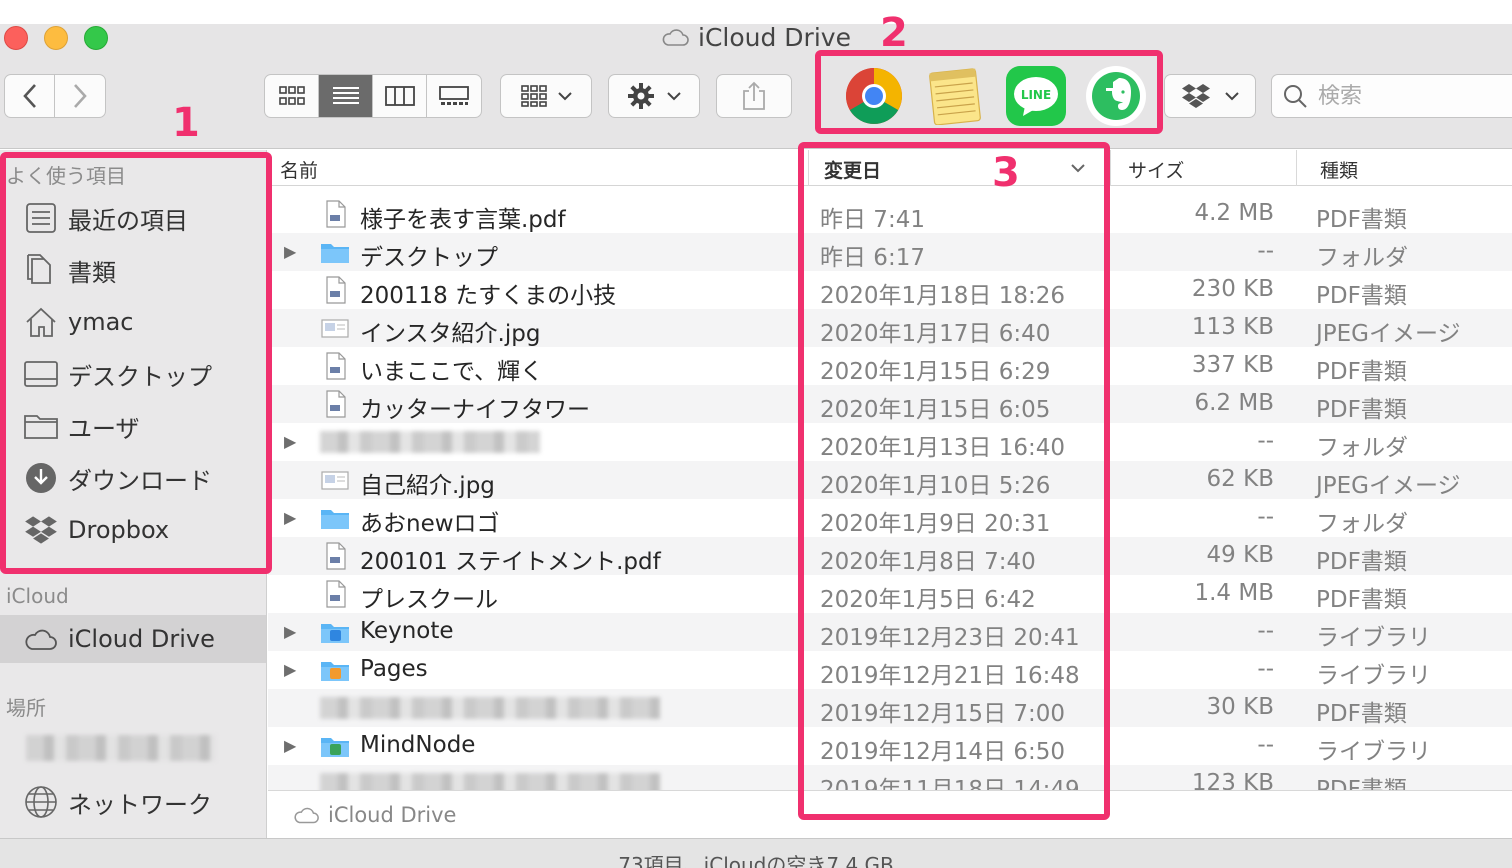 The image size is (1512, 868). I want to click on file-name: 様子を表す言葉.pdf, so click(463, 220).